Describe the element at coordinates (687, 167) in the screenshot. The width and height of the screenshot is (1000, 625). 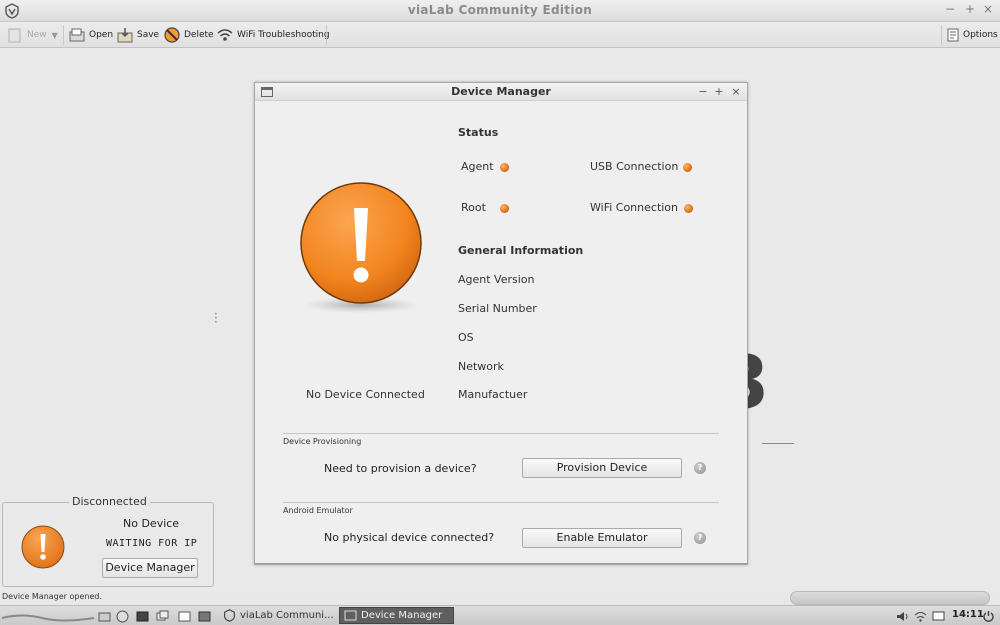
I see `usb-status-indicator` at that location.